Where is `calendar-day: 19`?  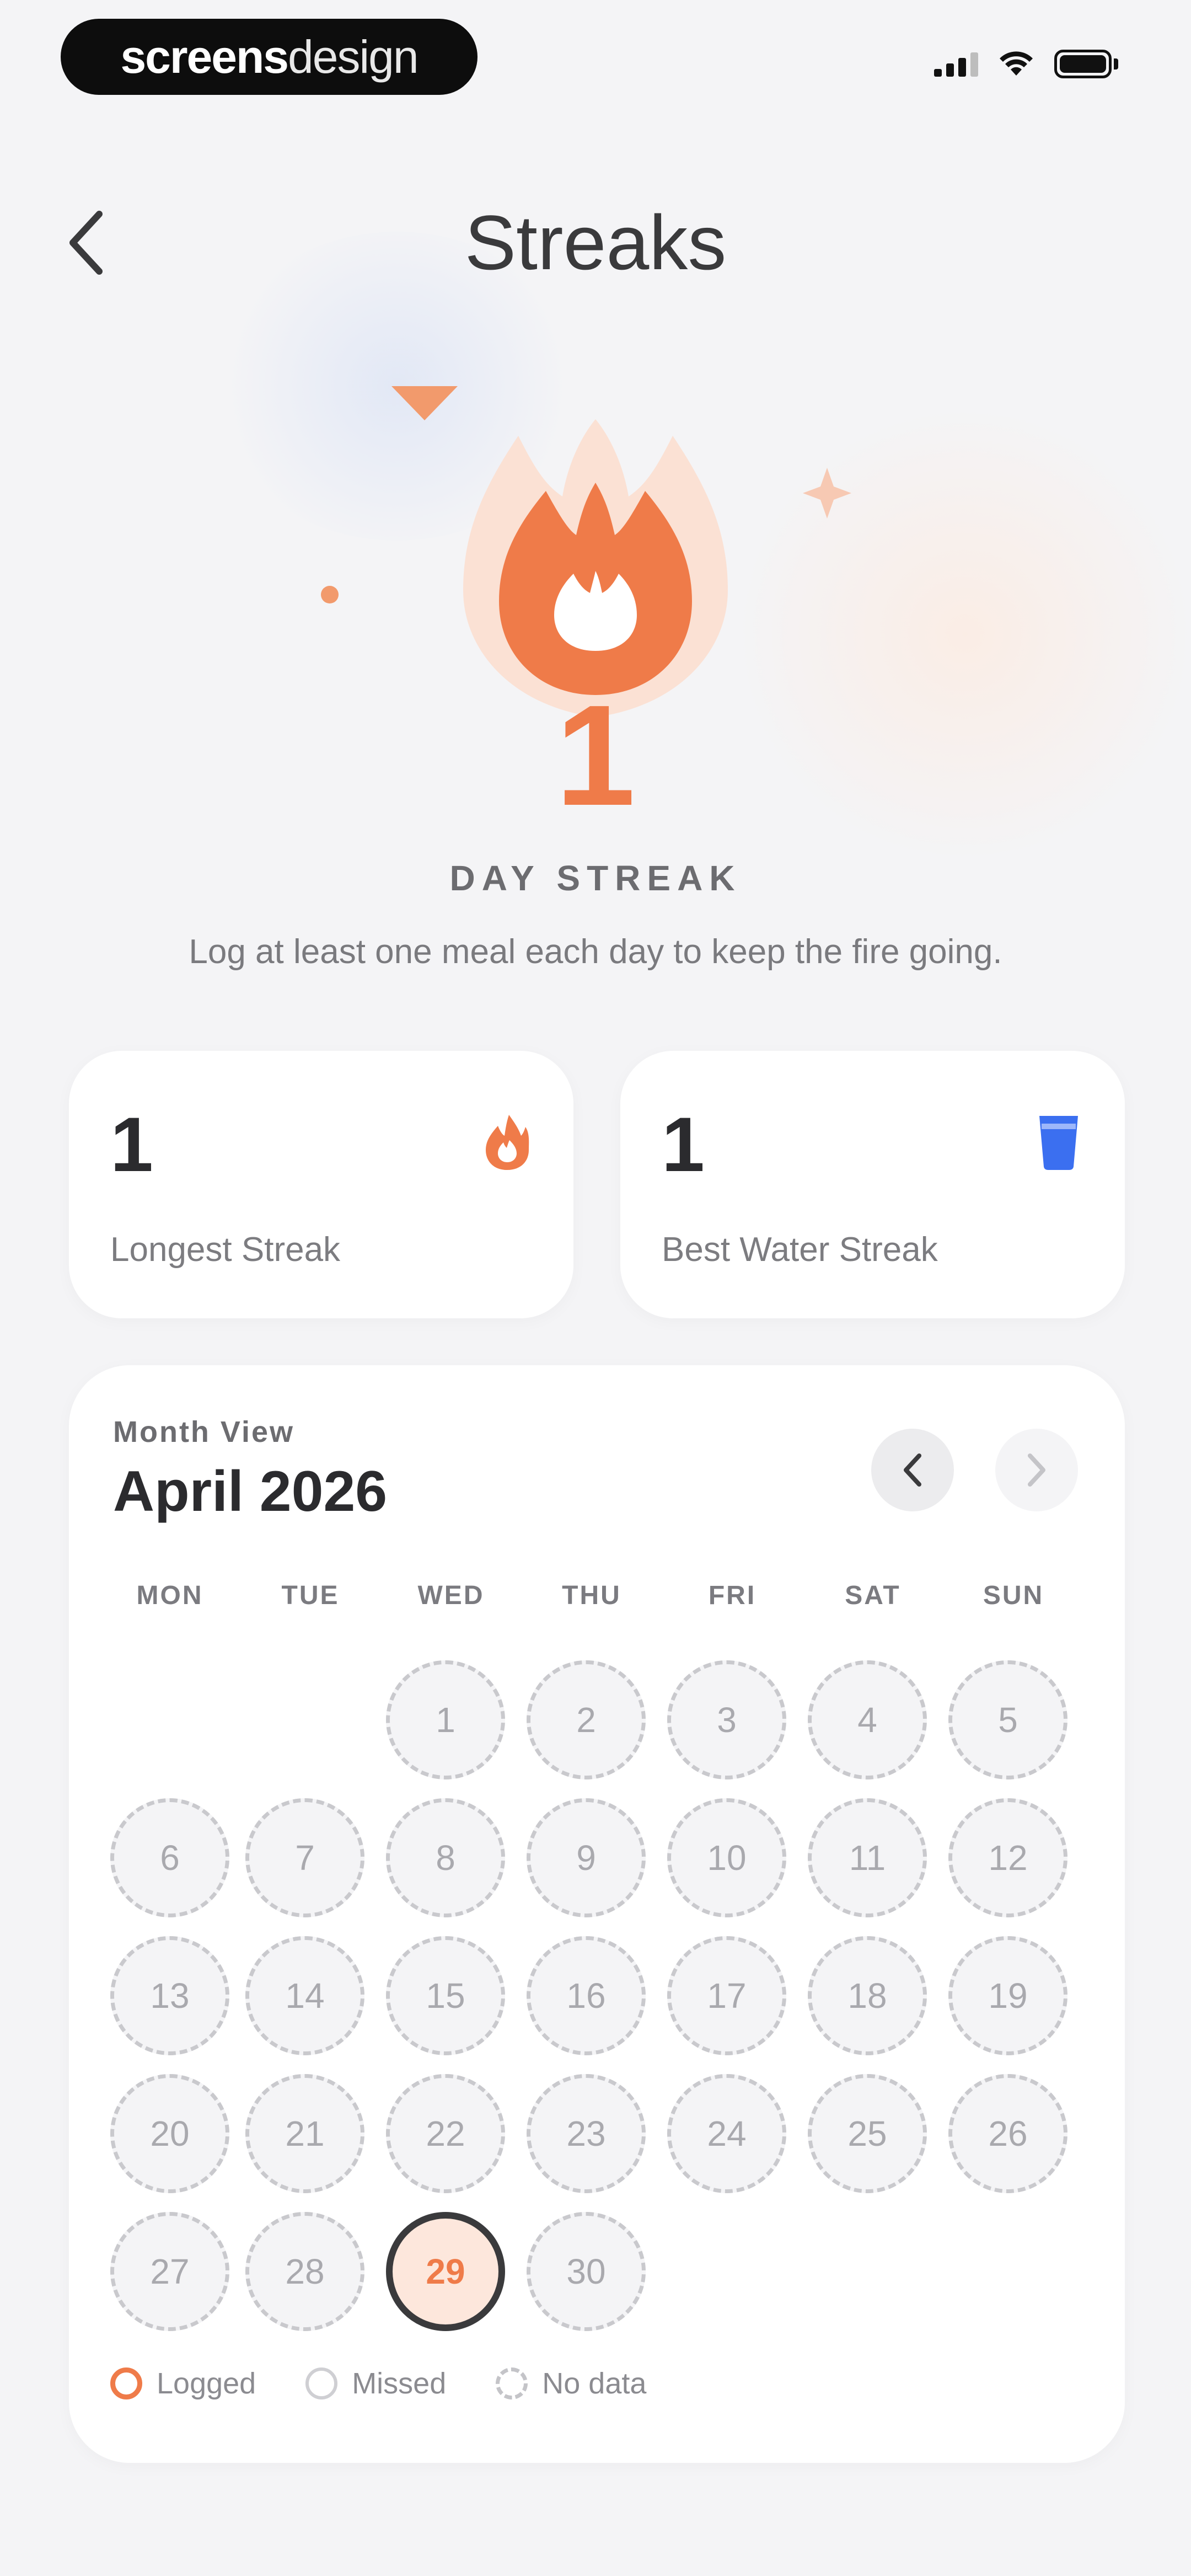 calendar-day: 19 is located at coordinates (1008, 1995).